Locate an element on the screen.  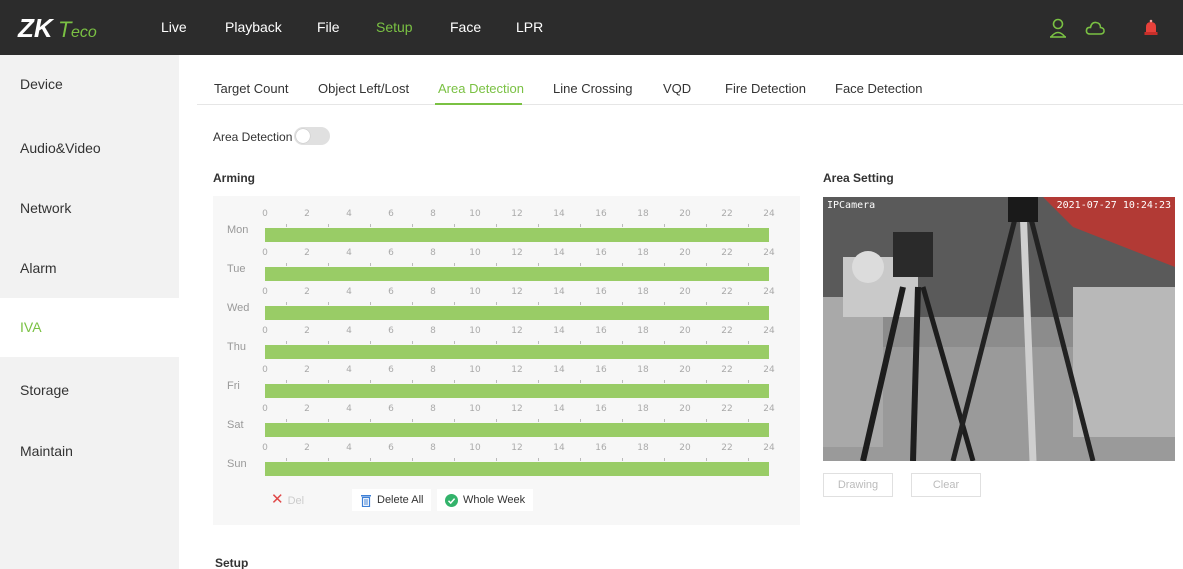
tab-face-detection: Face Detection is located at coordinates (878, 88).